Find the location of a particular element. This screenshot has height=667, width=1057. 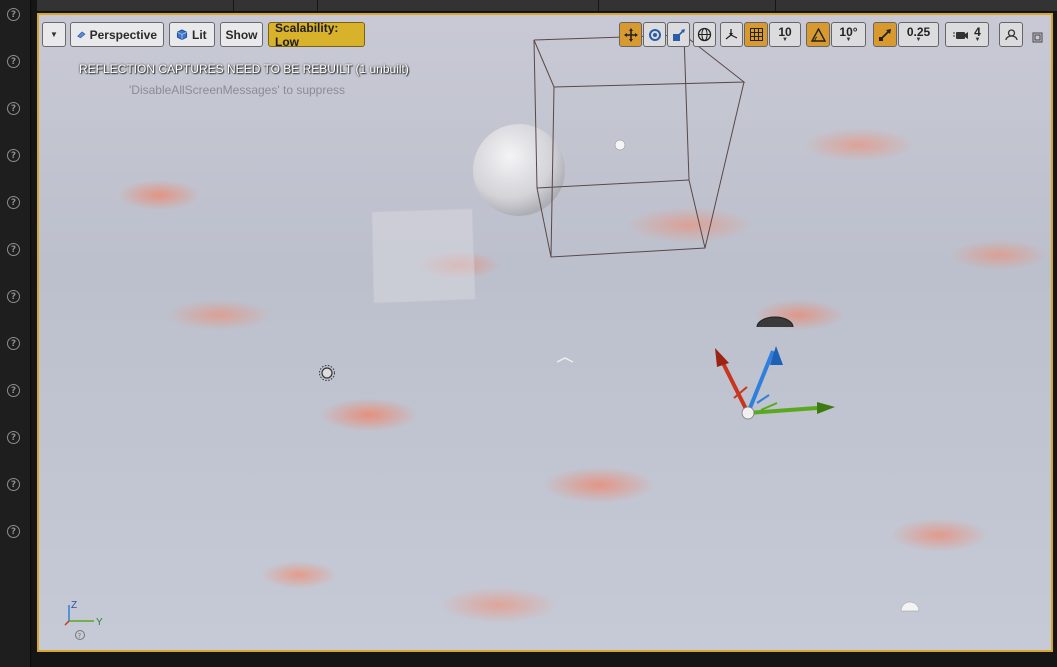

rotation-snap-value: 10° ▼ is located at coordinates (848, 34).